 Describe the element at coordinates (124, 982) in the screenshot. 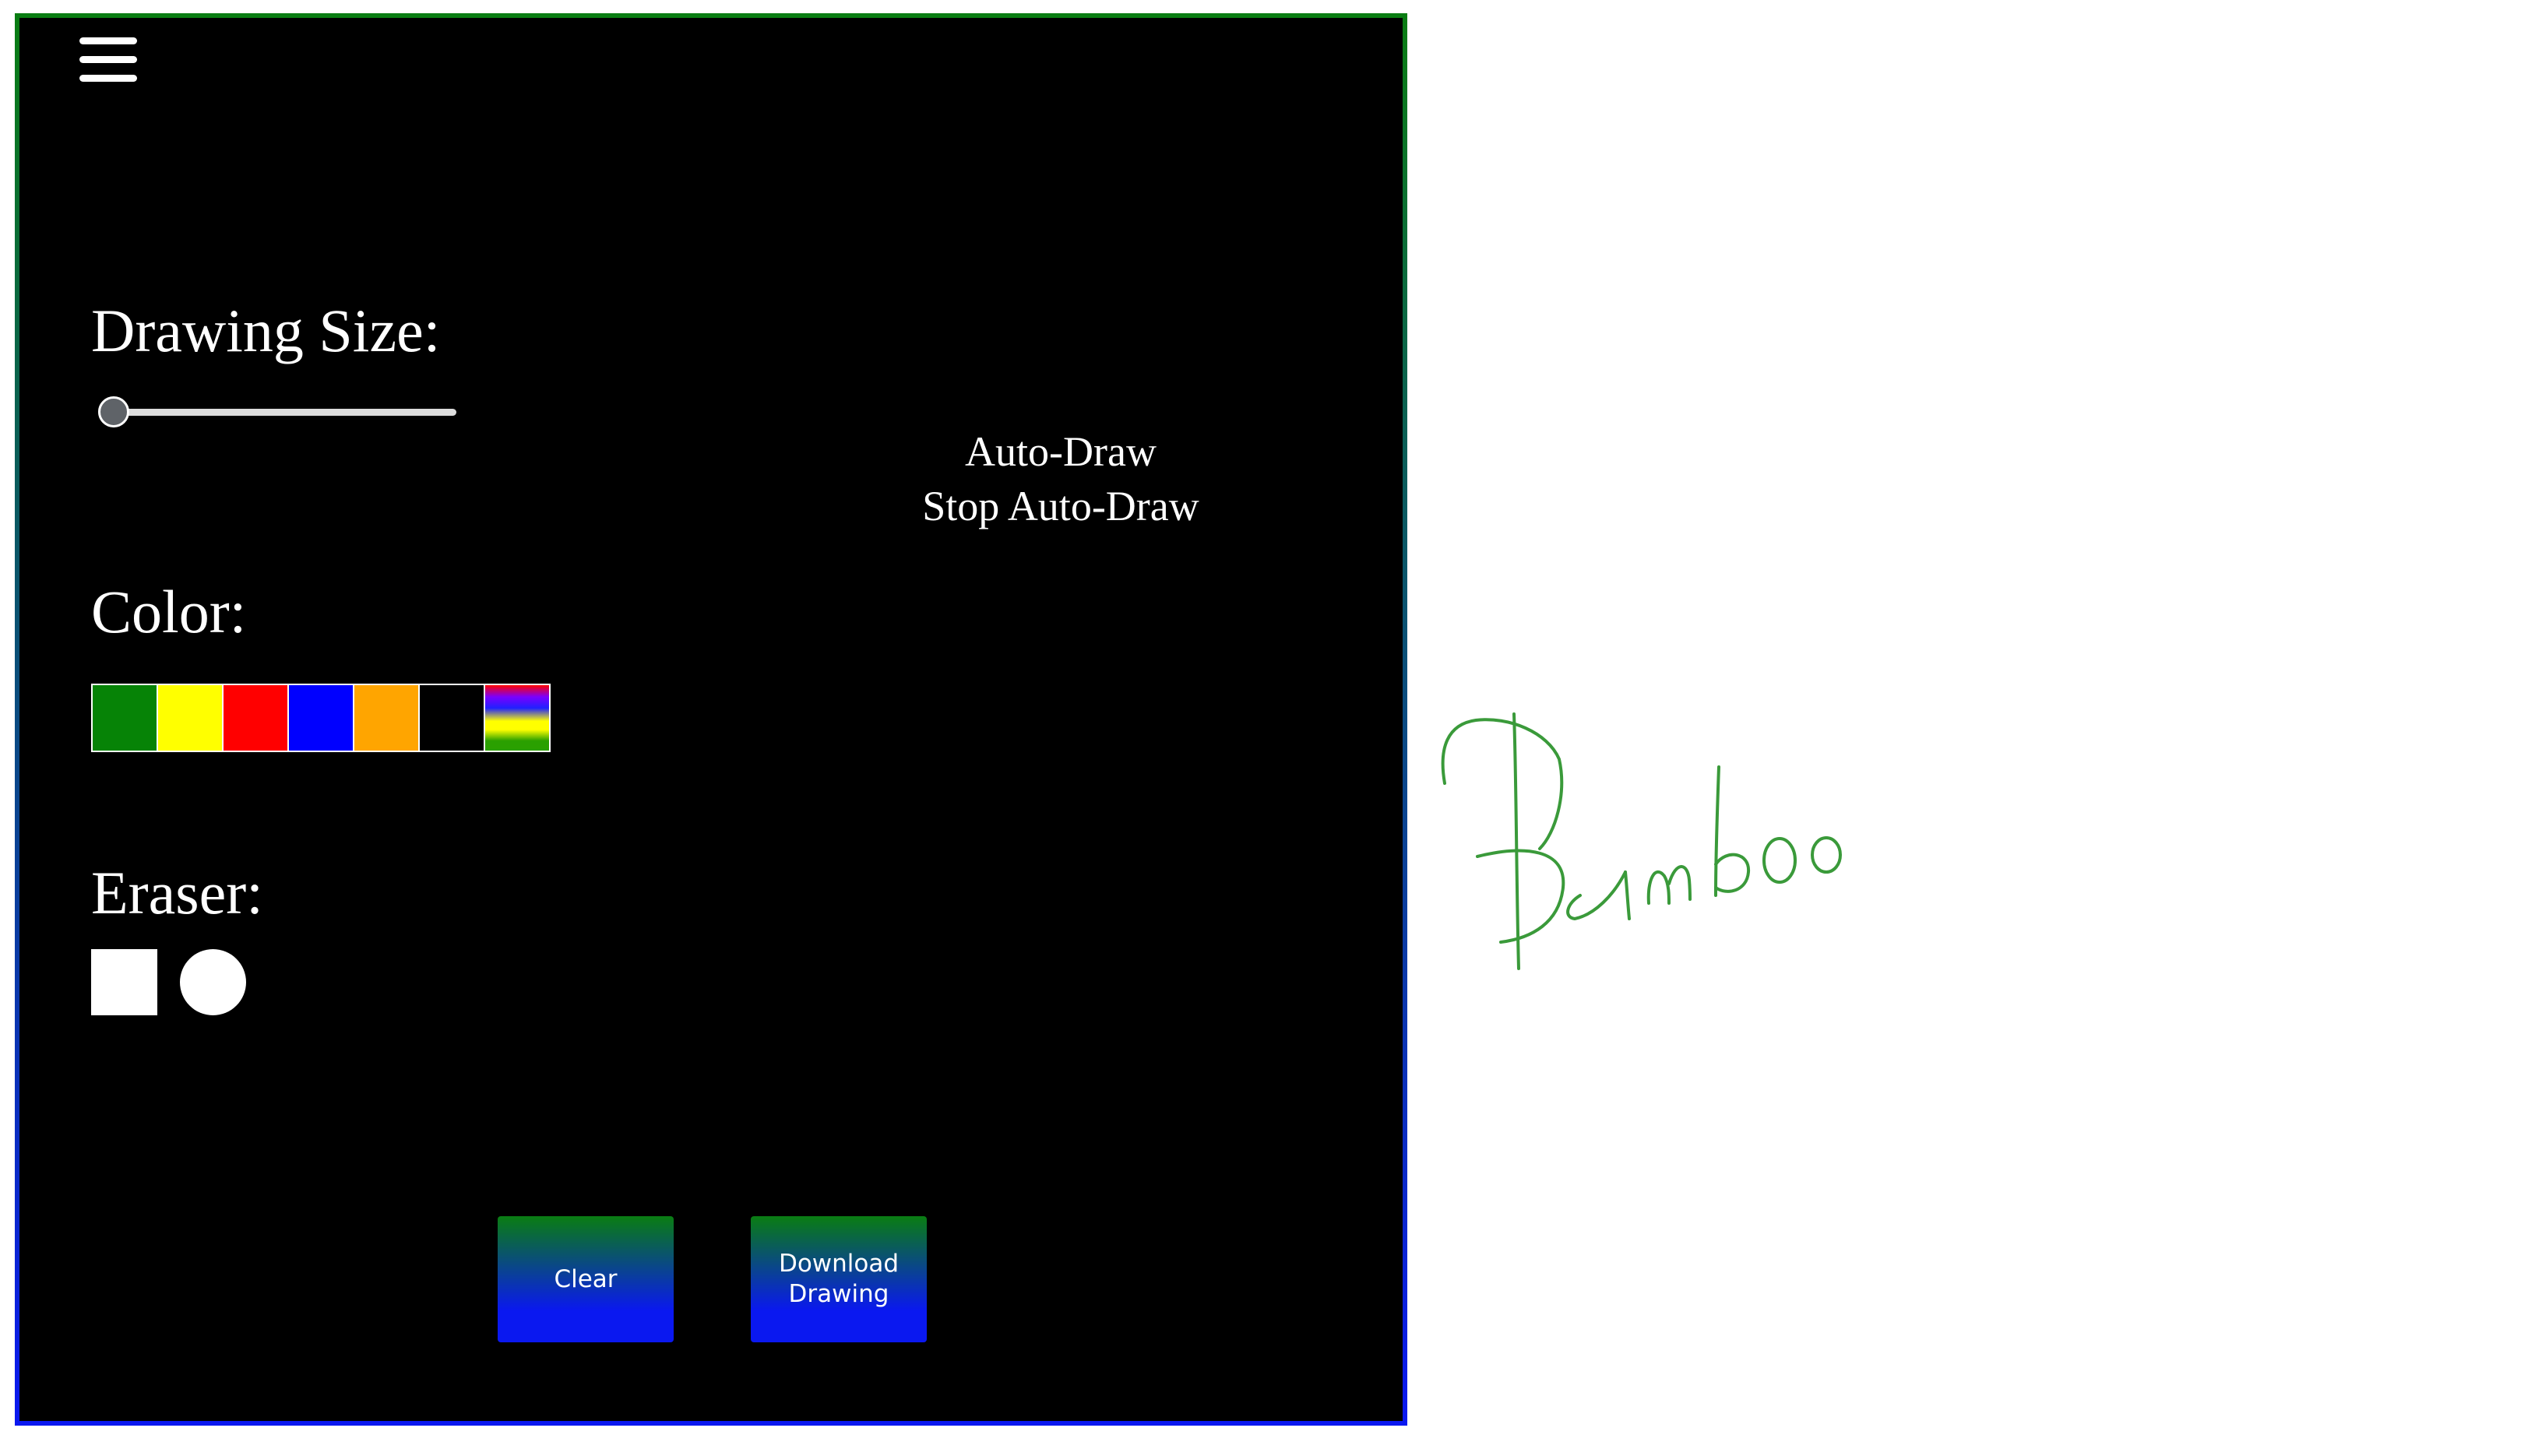

I see `eraser-square-button` at that location.